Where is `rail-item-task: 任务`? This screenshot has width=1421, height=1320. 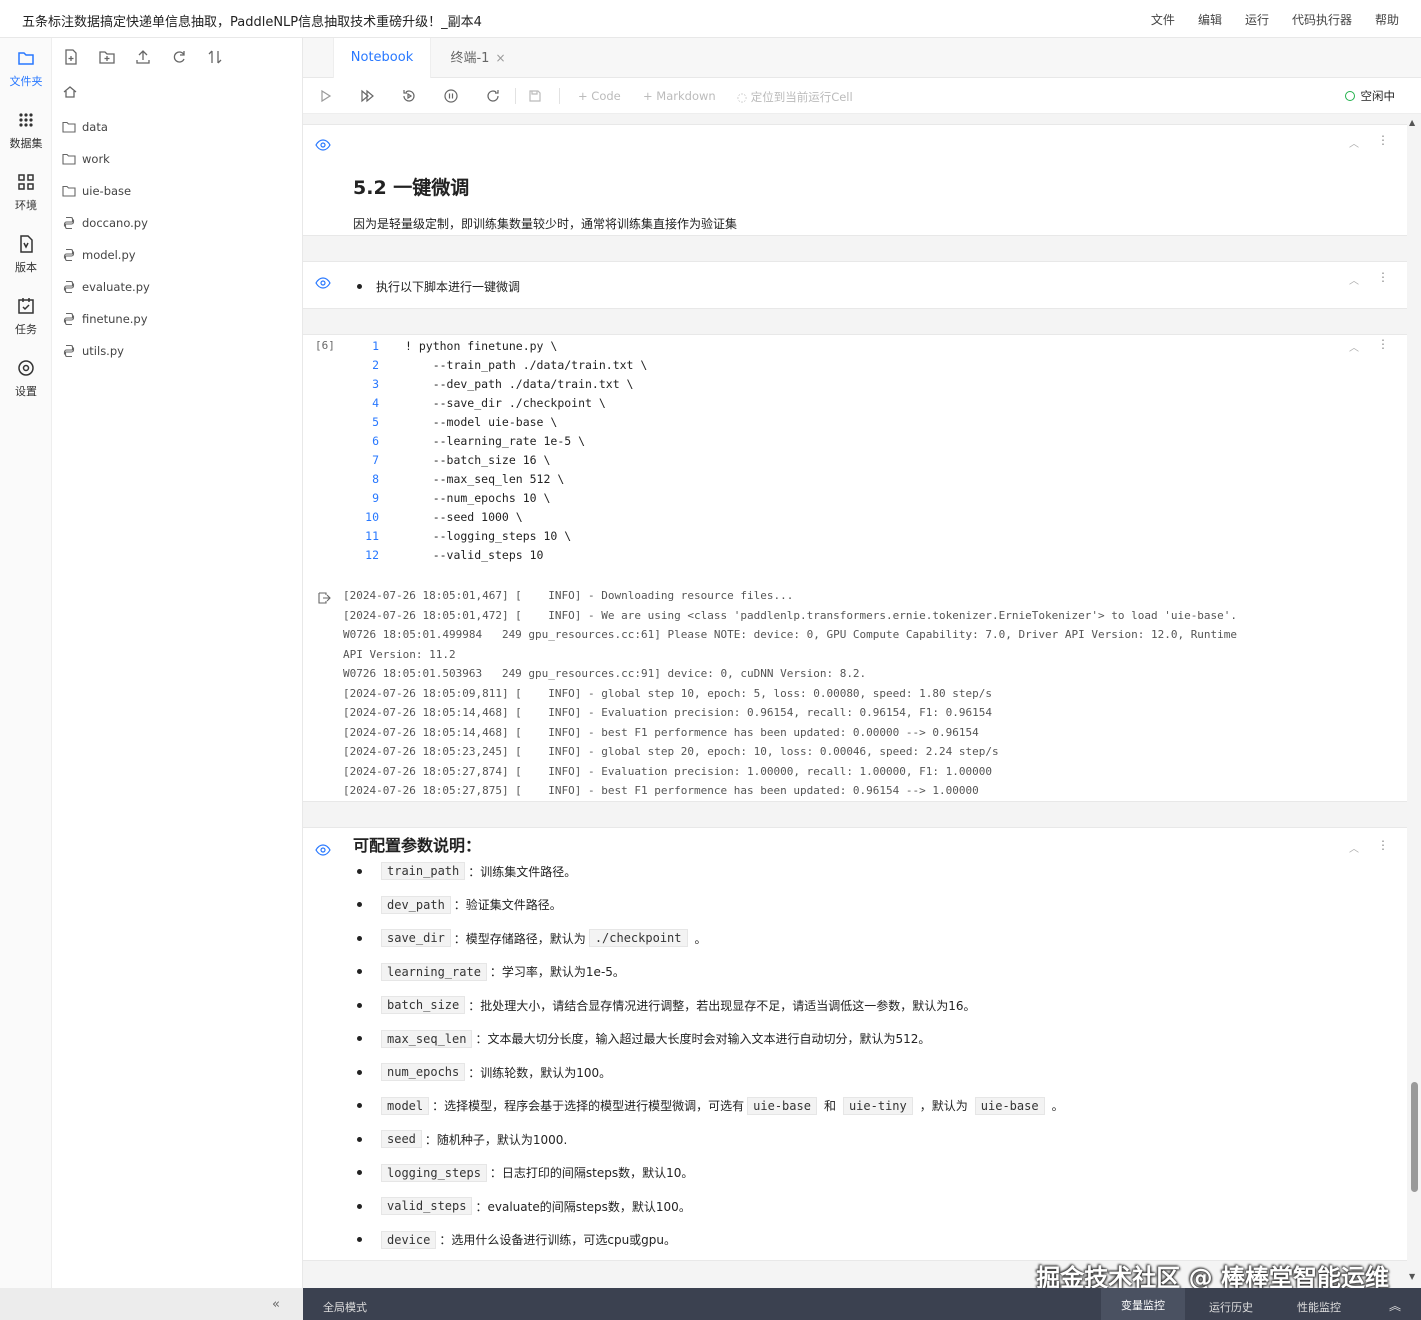 rail-item-task: 任务 is located at coordinates (26, 325).